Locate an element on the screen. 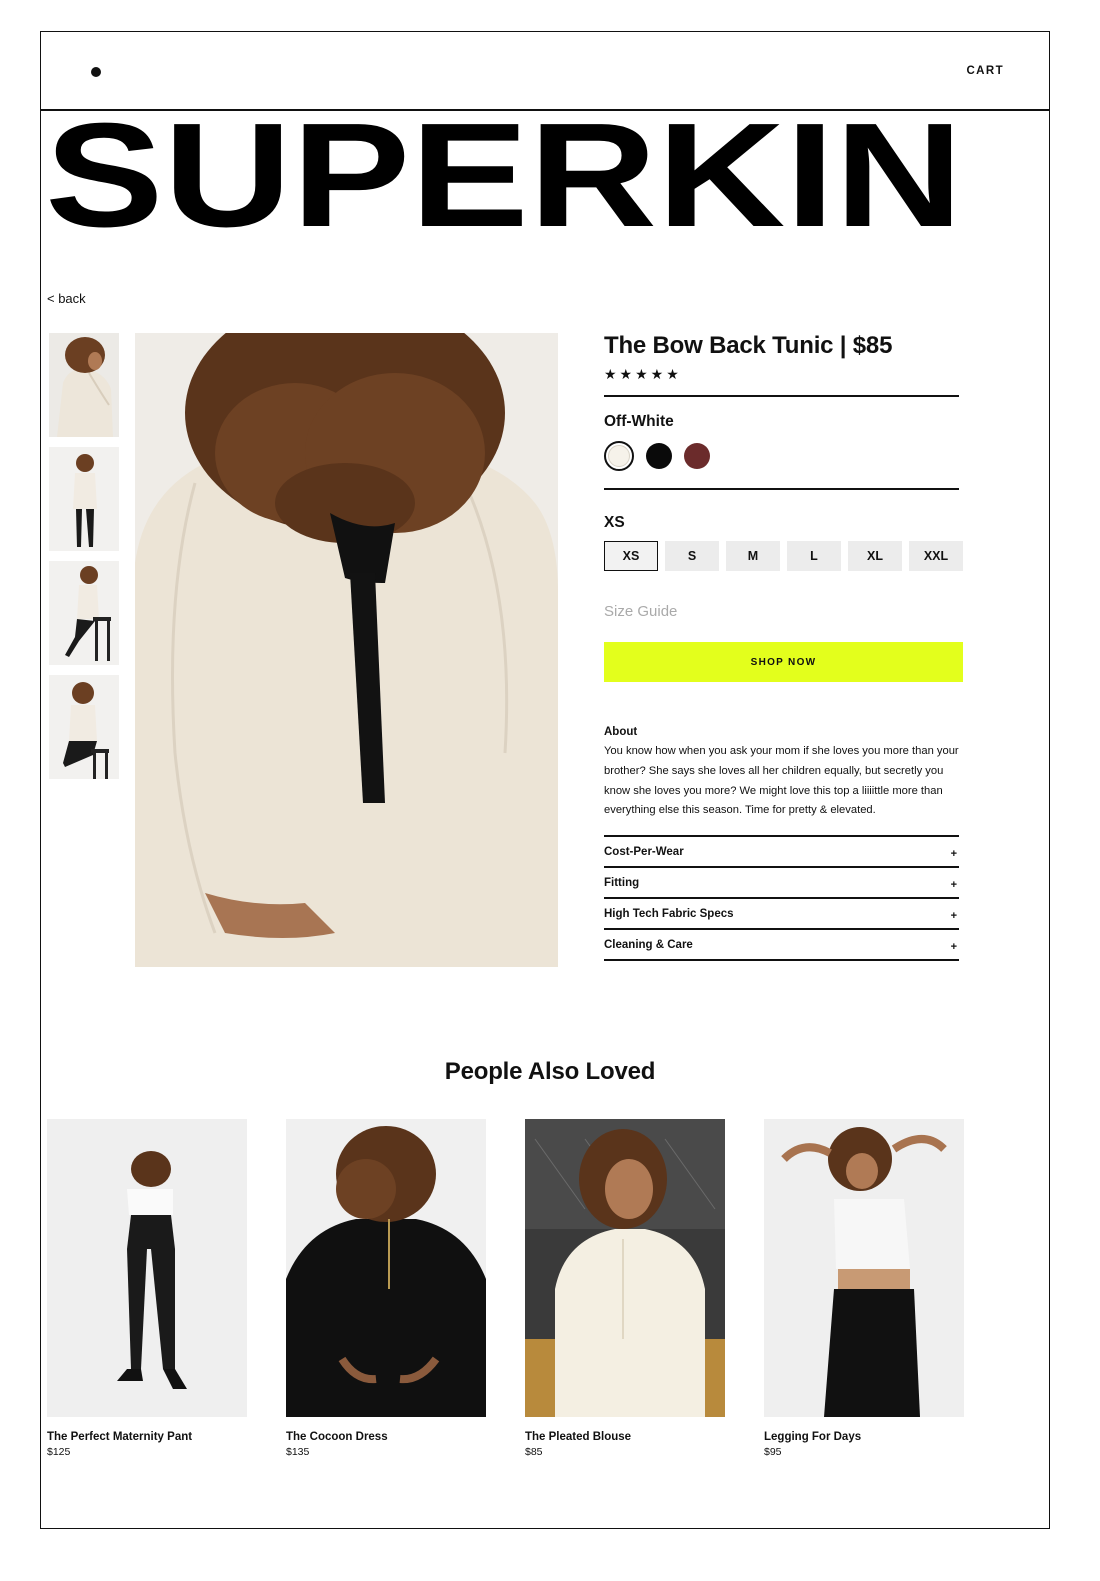  product-card: Legging For Days $95 is located at coordinates (864, 1288).